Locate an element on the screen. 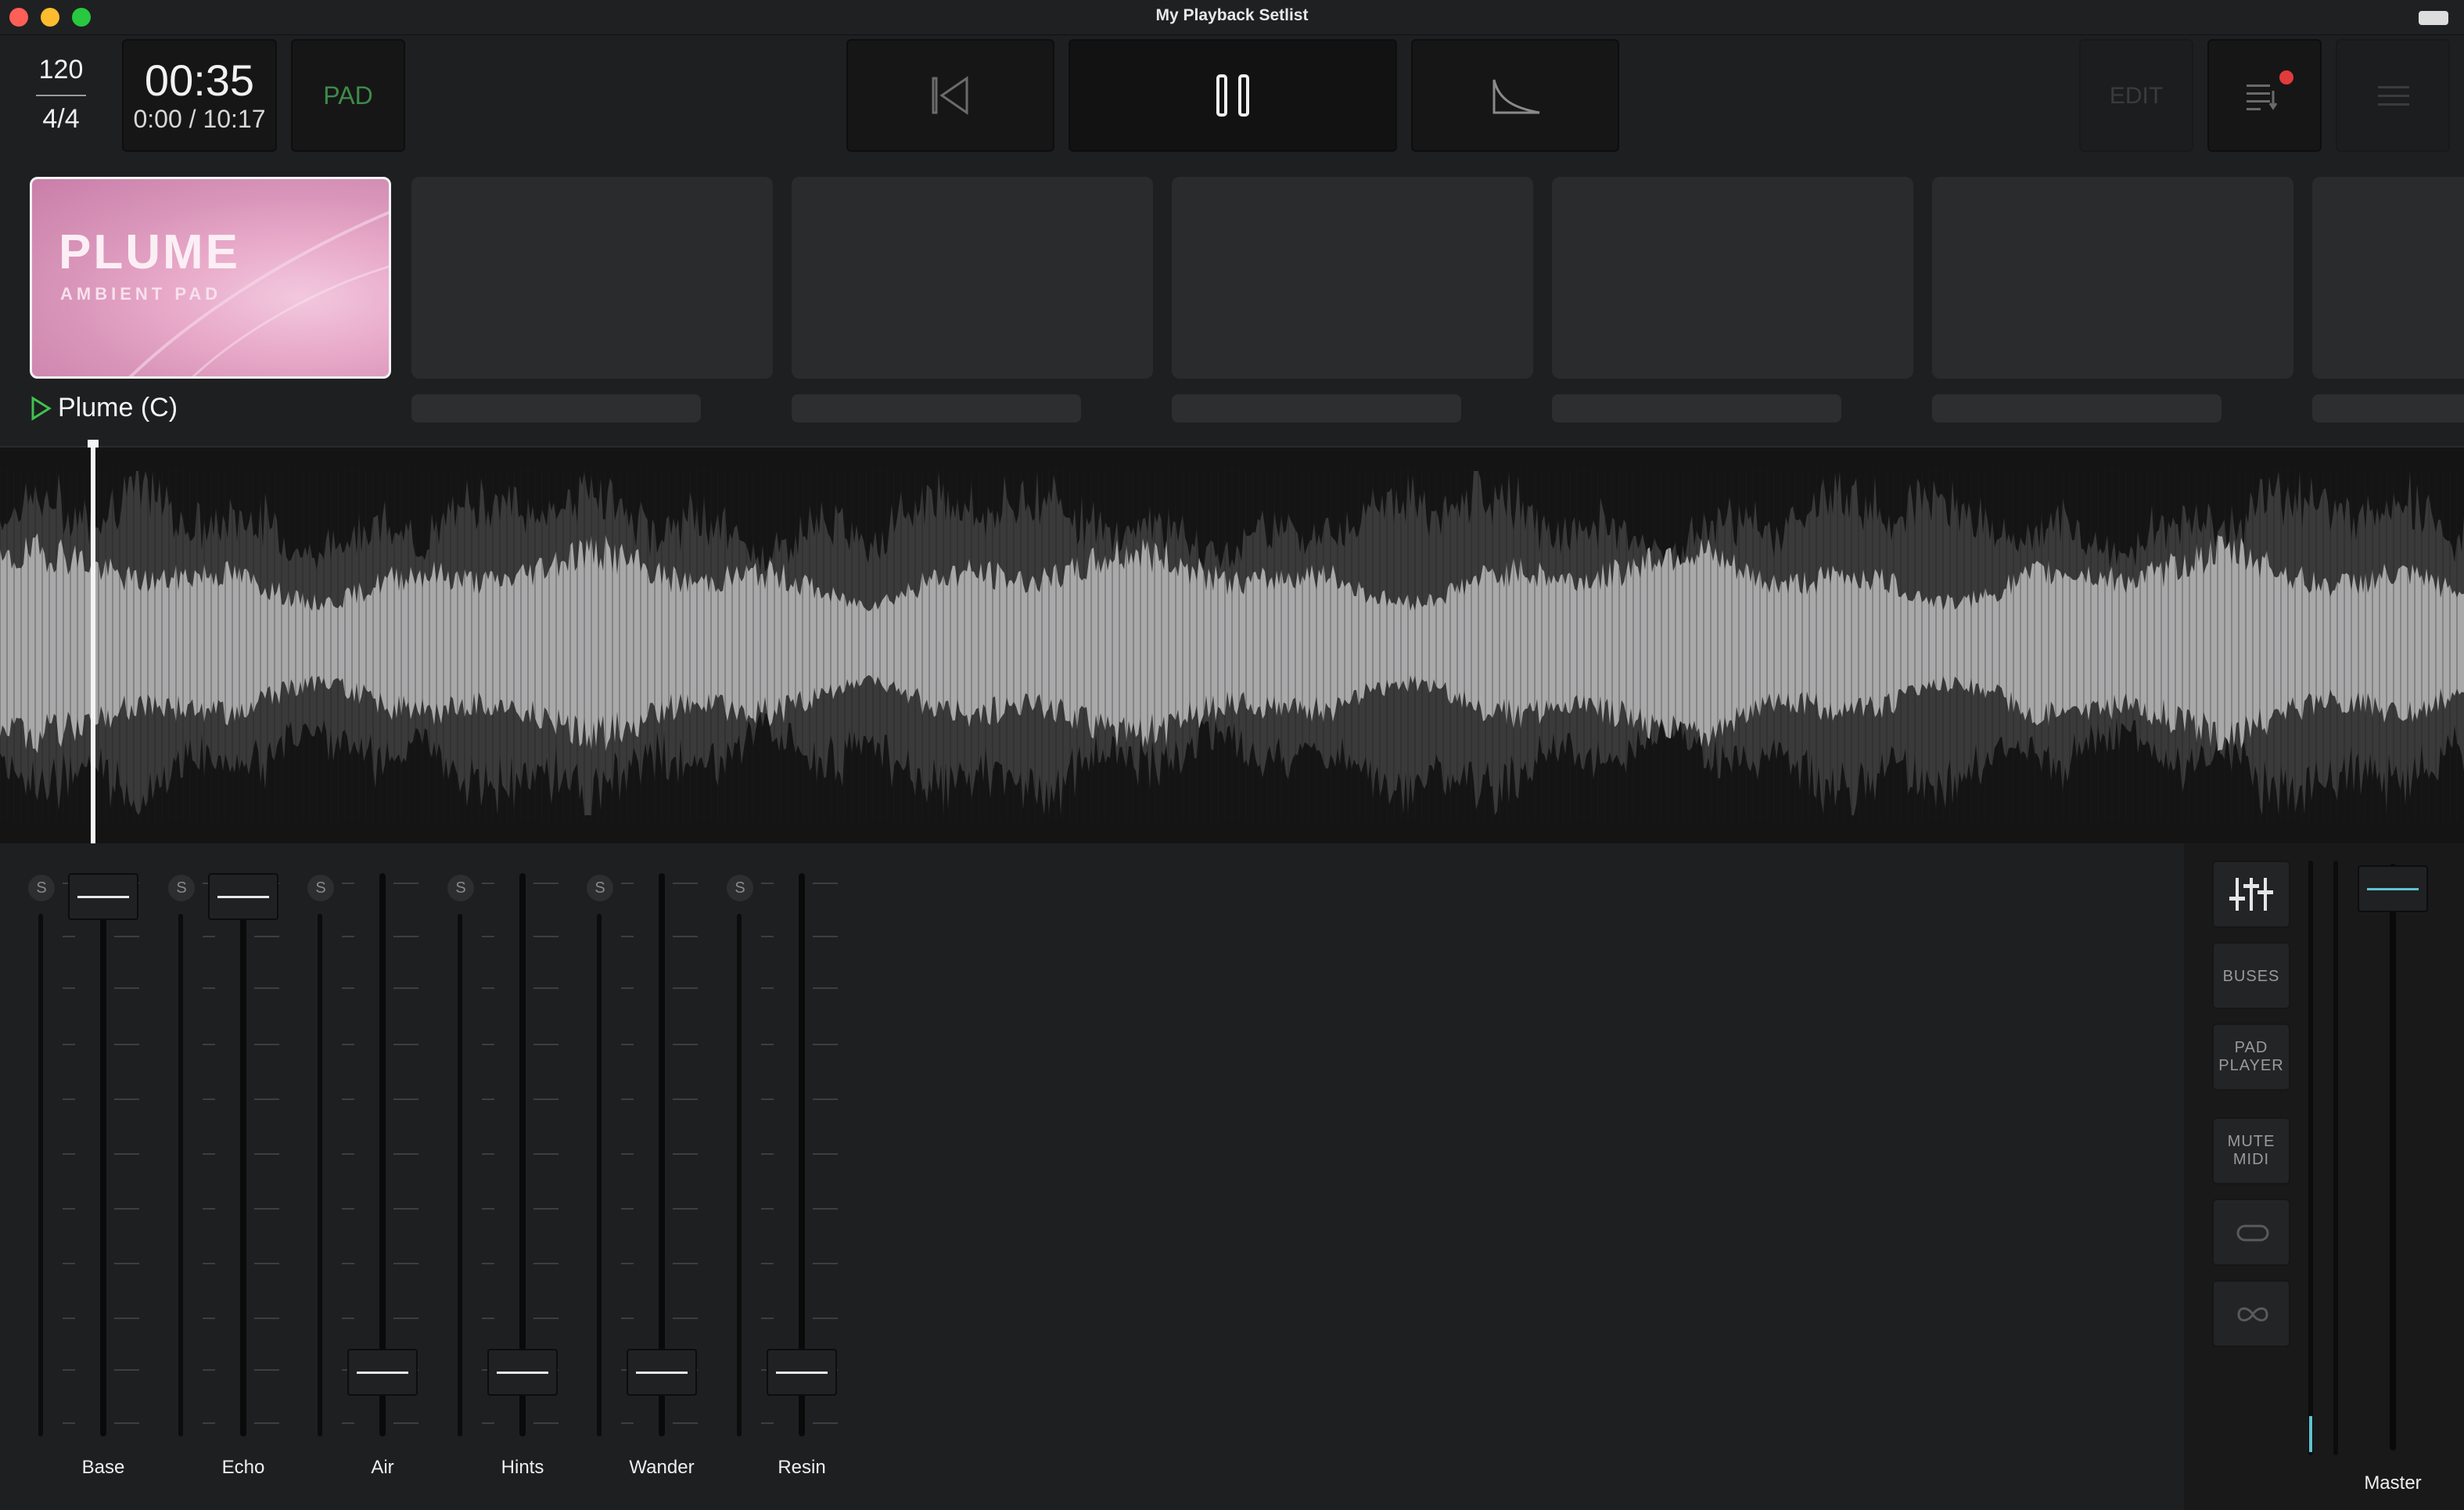 This screenshot has height=1510, width=2464. pad-button: PAD is located at coordinates (348, 96).